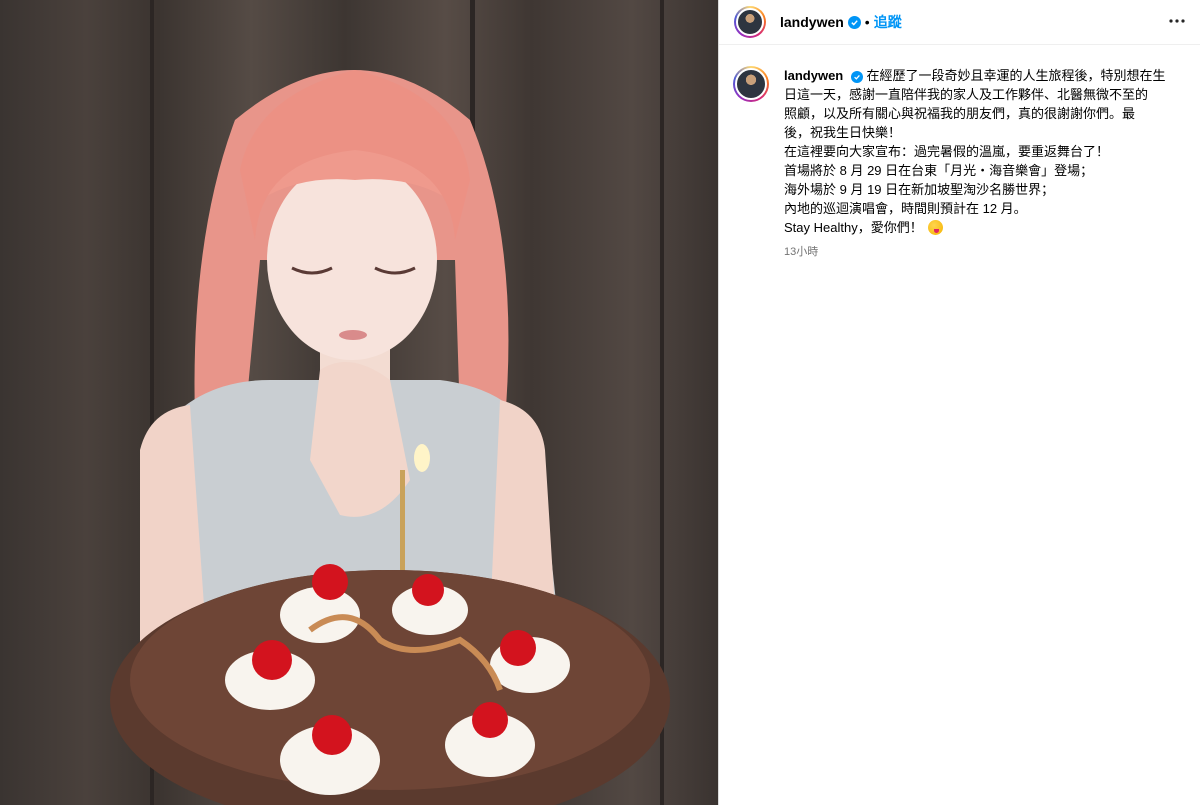  What do you see at coordinates (983, 252) in the screenshot?
I see `post-timestamp: 13小時` at bounding box center [983, 252].